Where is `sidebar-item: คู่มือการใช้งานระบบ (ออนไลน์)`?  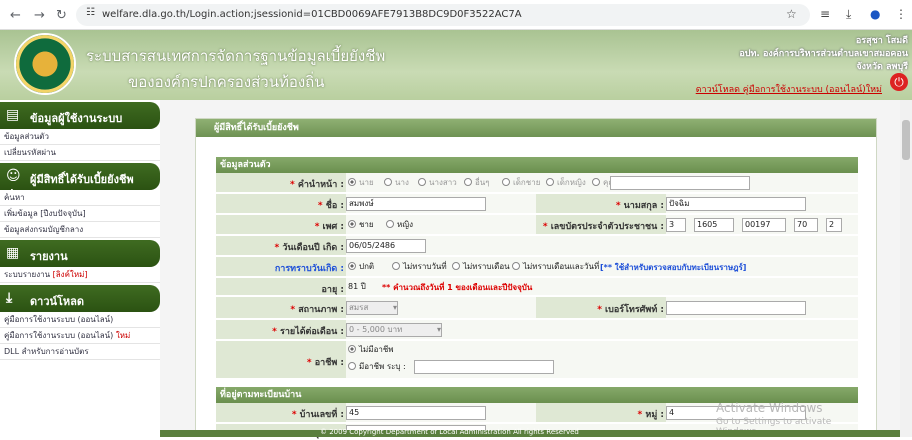 sidebar-item: คู่มือการใช้งานระบบ (ออนไลน์) is located at coordinates (80, 320).